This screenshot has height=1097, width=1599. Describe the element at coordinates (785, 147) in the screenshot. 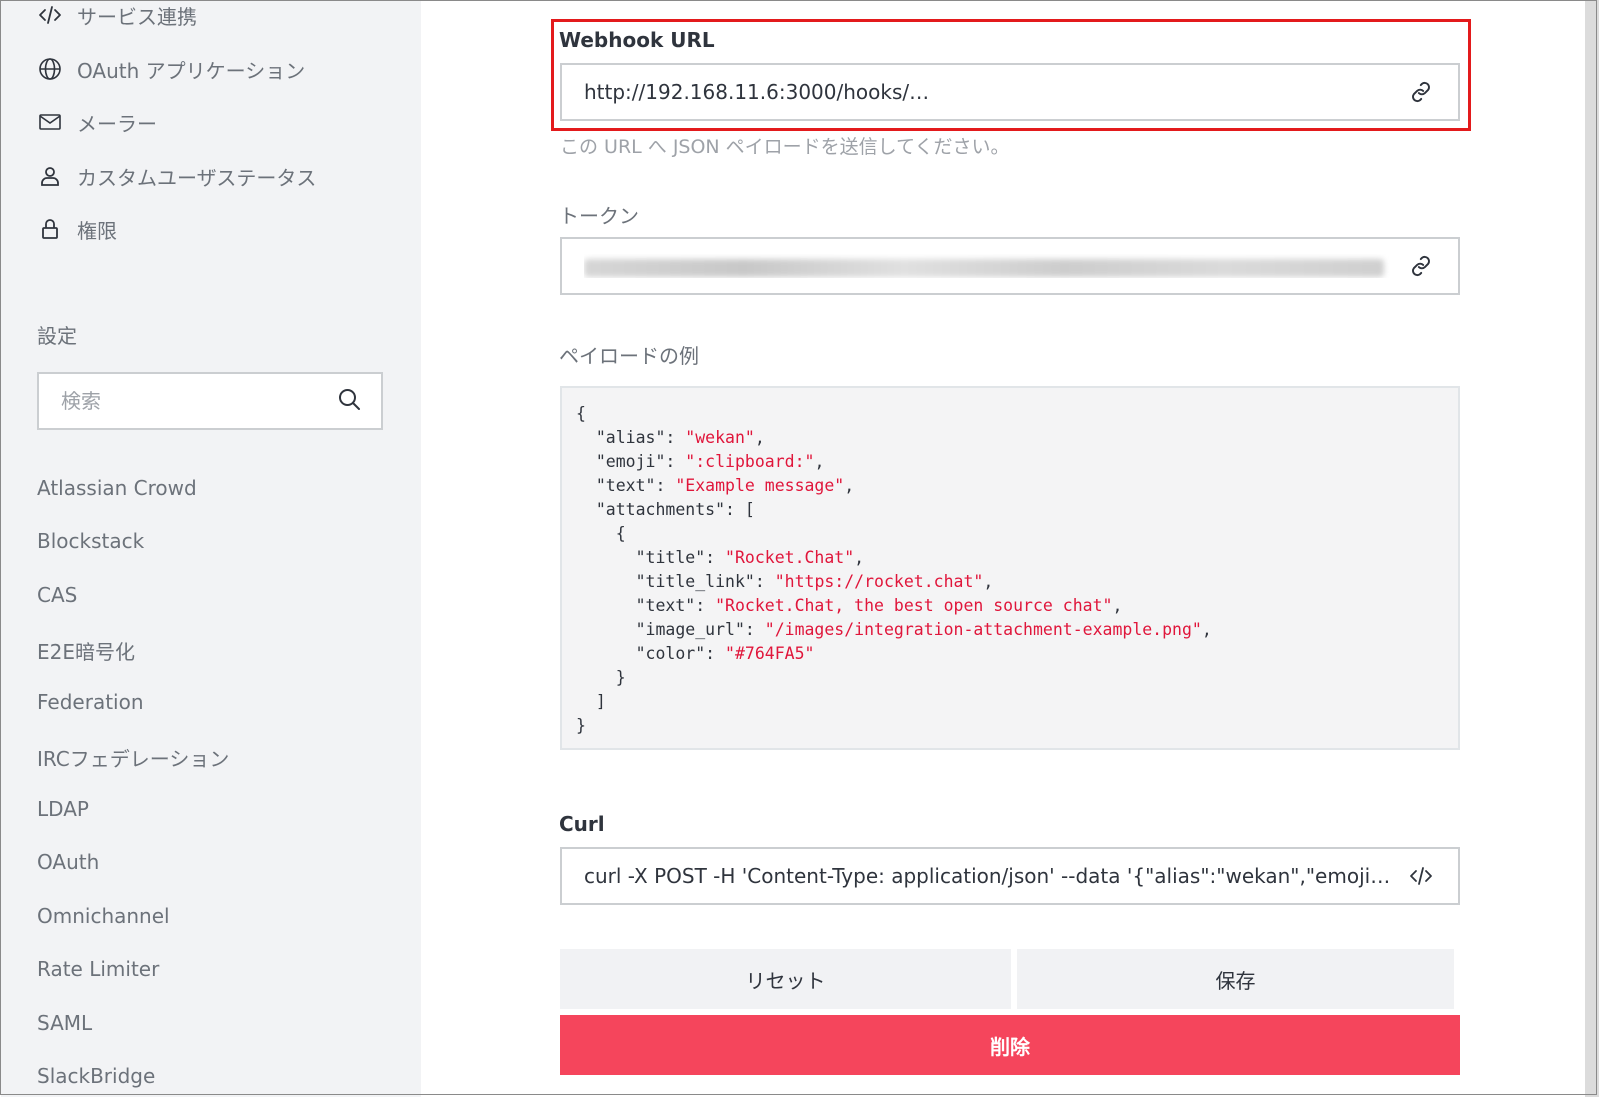

I see `webhook-url-help: この URL へ JSON ペイロードを送信してください。` at that location.